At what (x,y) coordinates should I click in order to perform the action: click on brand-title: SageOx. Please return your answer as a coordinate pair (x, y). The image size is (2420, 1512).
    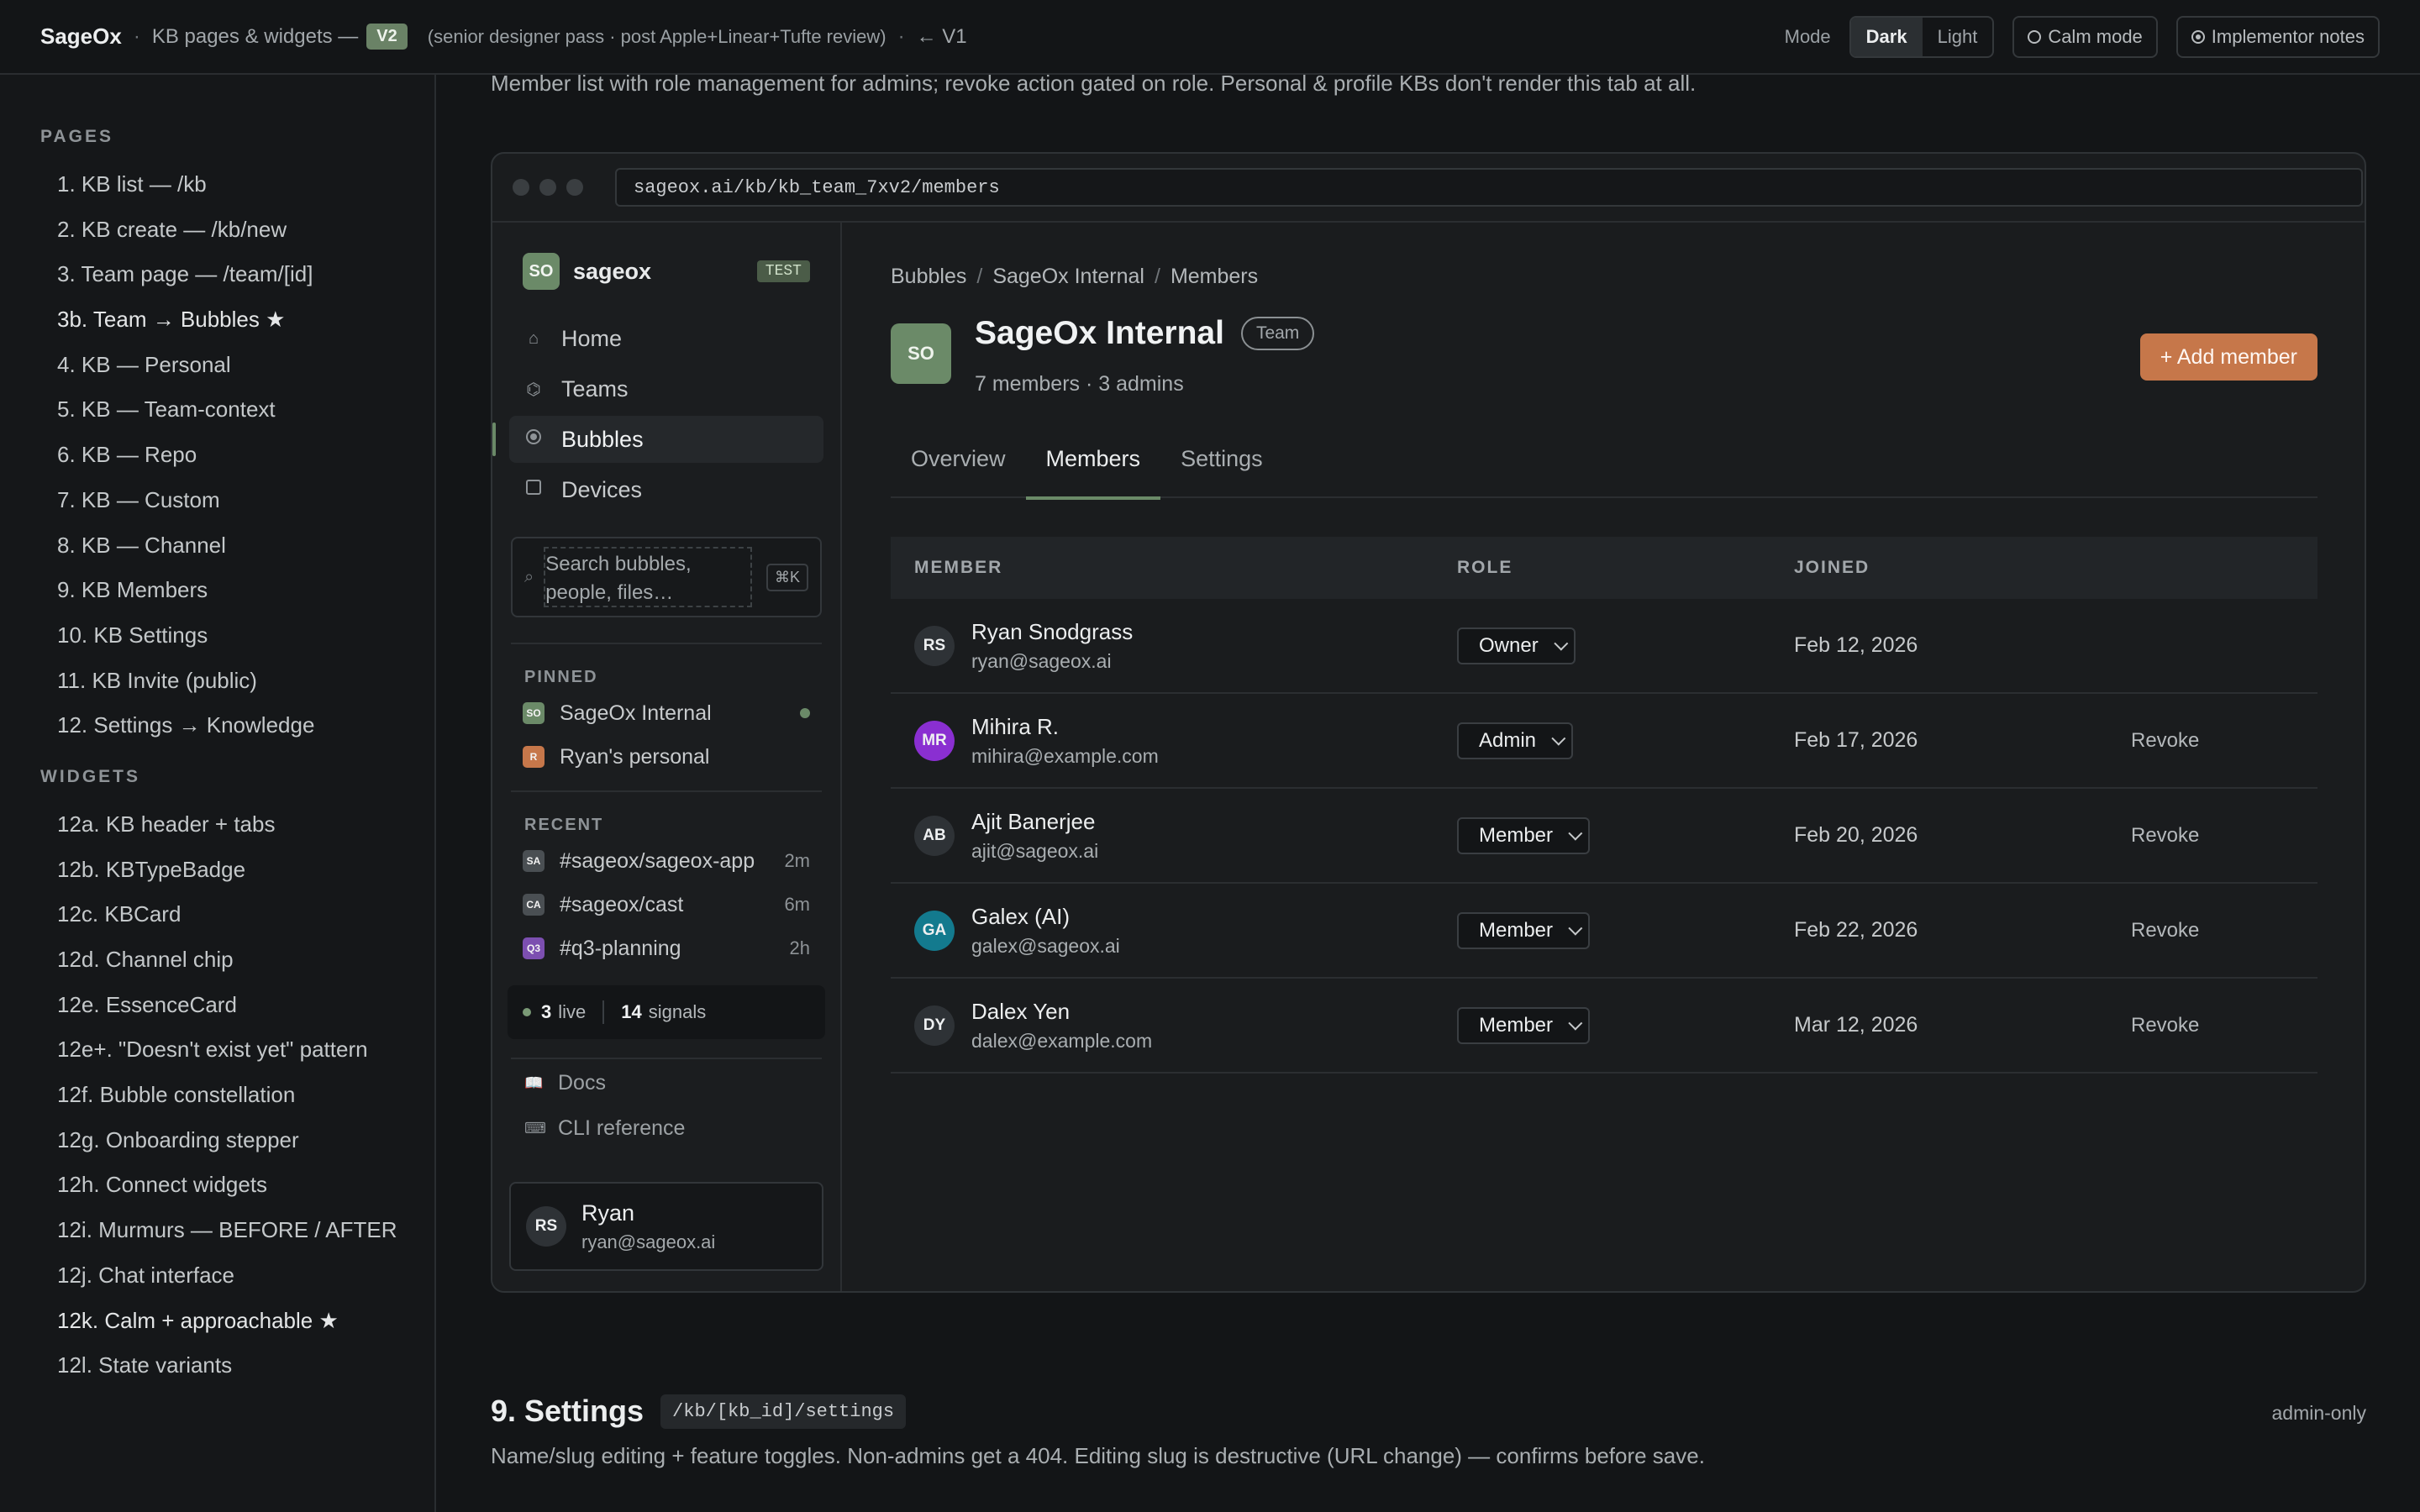
    Looking at the image, I should click on (81, 37).